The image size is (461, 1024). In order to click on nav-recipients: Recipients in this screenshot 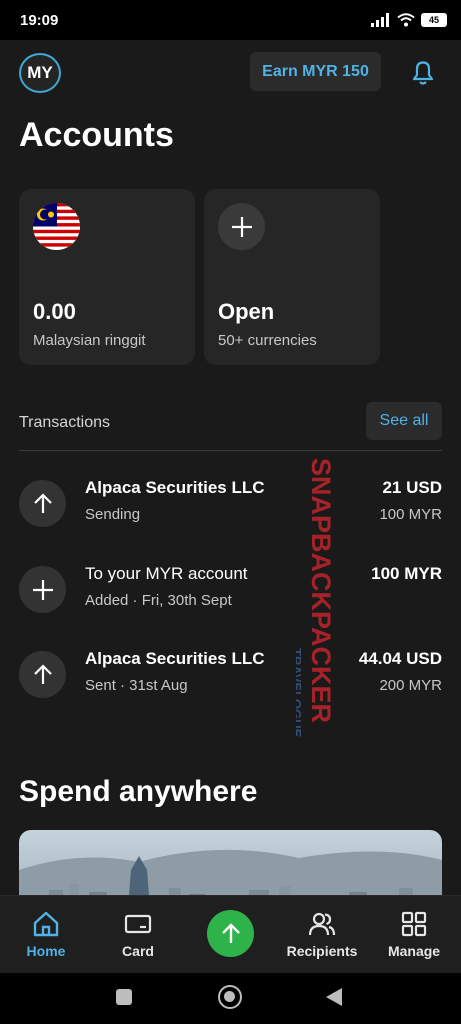, I will do `click(322, 935)`.